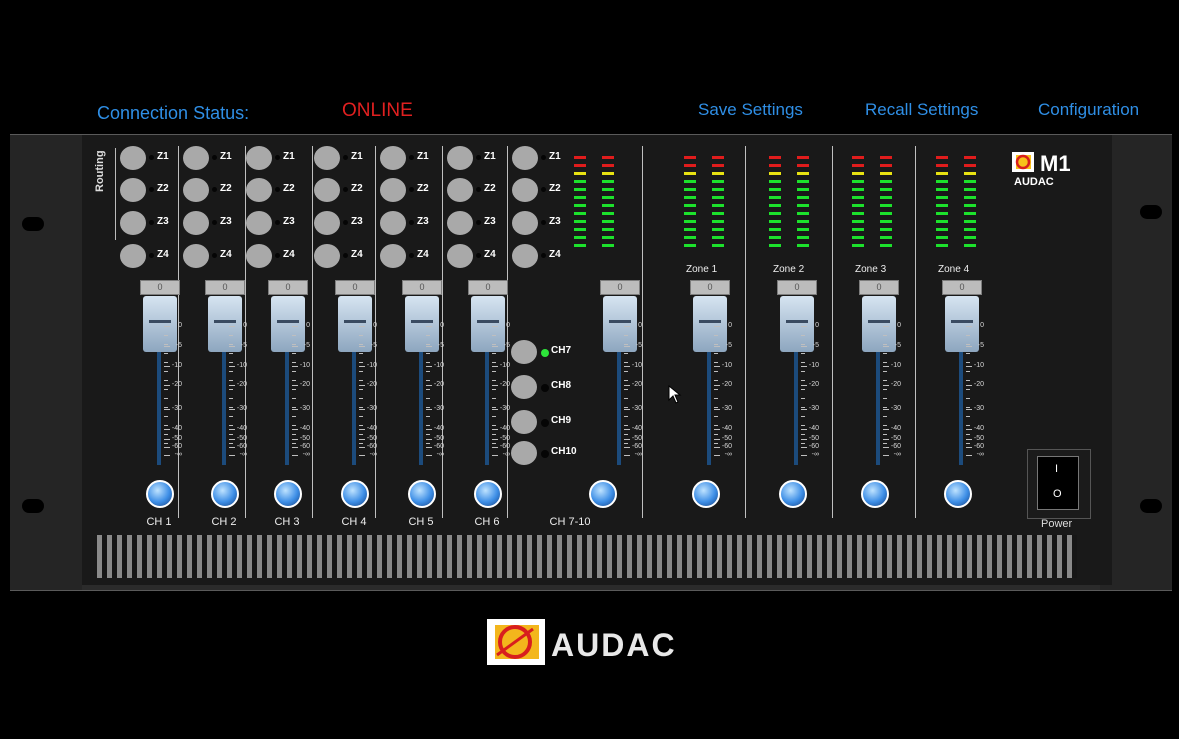 The height and width of the screenshot is (739, 1179). What do you see at coordinates (487, 522) in the screenshot?
I see `channel-name-label: CH 6` at bounding box center [487, 522].